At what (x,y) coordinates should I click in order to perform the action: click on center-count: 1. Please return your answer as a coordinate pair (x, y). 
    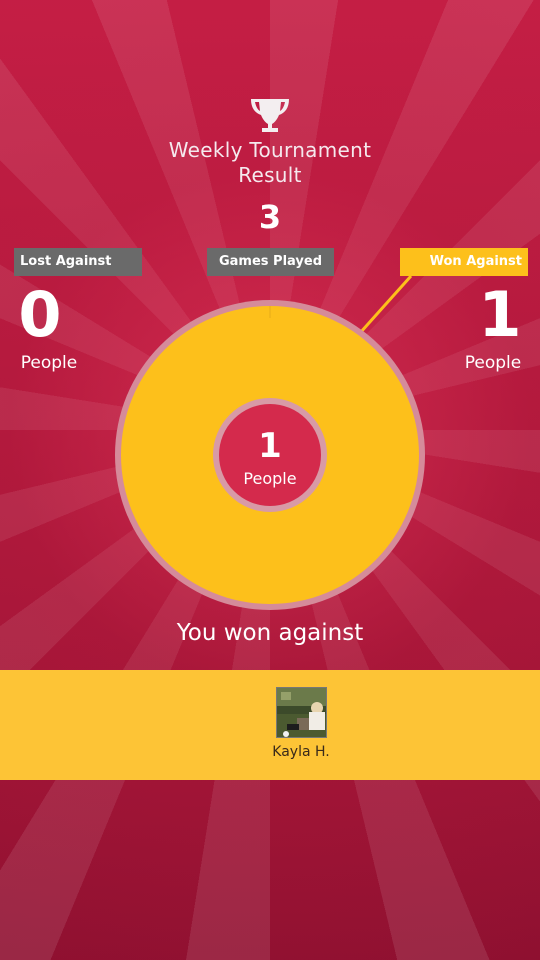
    Looking at the image, I should click on (270, 446).